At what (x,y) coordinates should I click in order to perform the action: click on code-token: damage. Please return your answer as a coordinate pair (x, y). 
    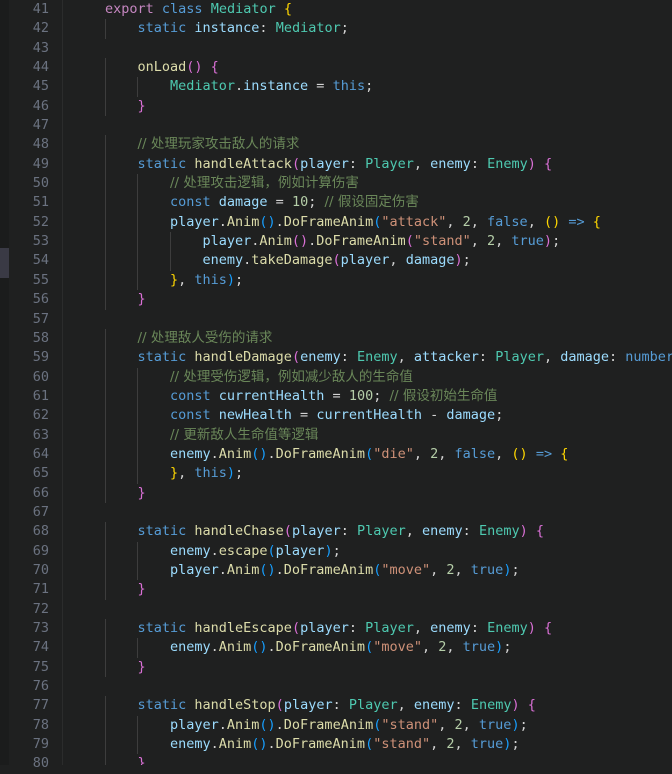
    Looking at the image, I should click on (243, 202).